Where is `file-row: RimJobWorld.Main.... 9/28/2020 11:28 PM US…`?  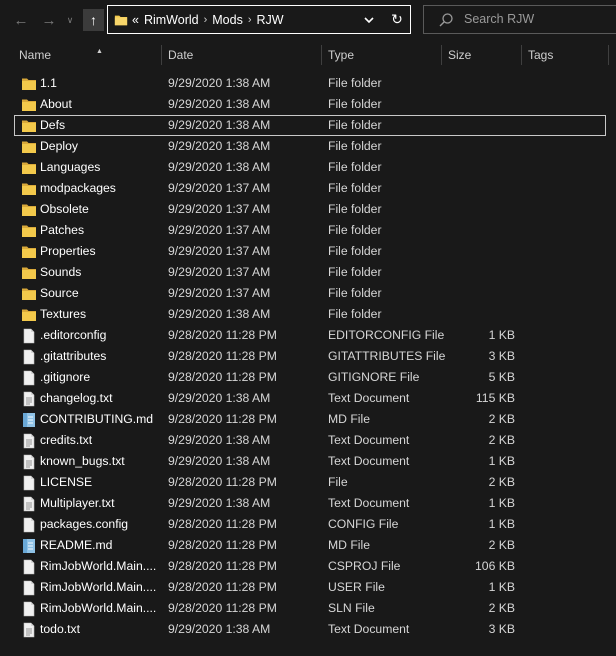 file-row: RimJobWorld.Main.... 9/28/2020 11:28 PM US… is located at coordinates (310, 587).